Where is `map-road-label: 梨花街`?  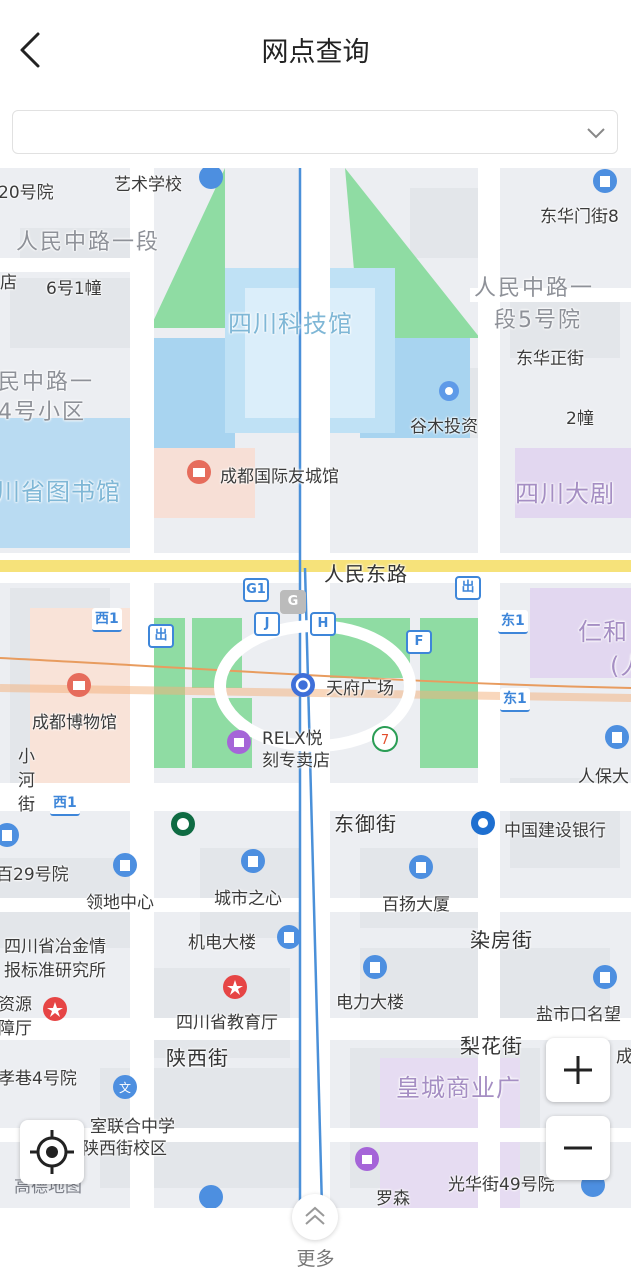 map-road-label: 梨花街 is located at coordinates (491, 1046).